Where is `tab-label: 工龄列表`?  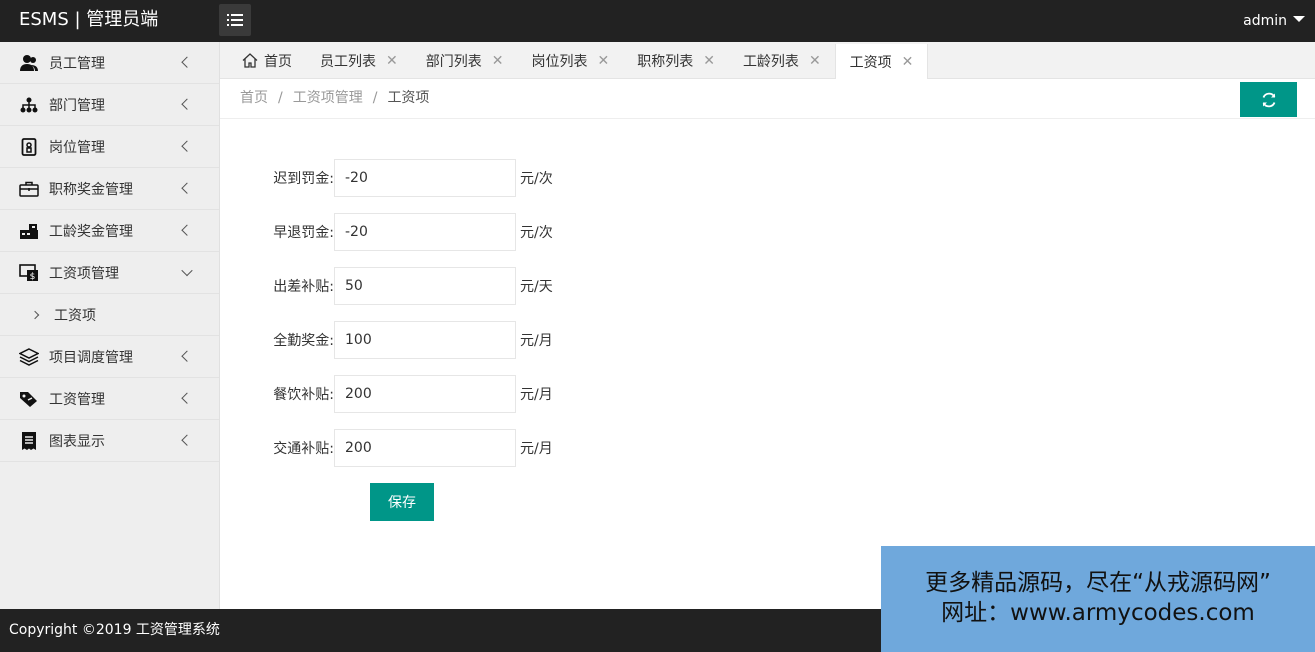 tab-label: 工龄列表 is located at coordinates (770, 61).